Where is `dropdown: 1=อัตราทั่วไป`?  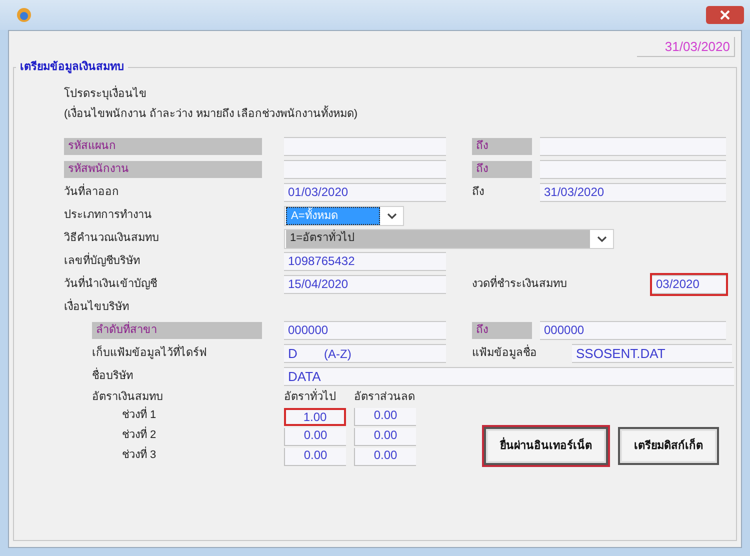 dropdown: 1=อัตราทั่วไป is located at coordinates (449, 238).